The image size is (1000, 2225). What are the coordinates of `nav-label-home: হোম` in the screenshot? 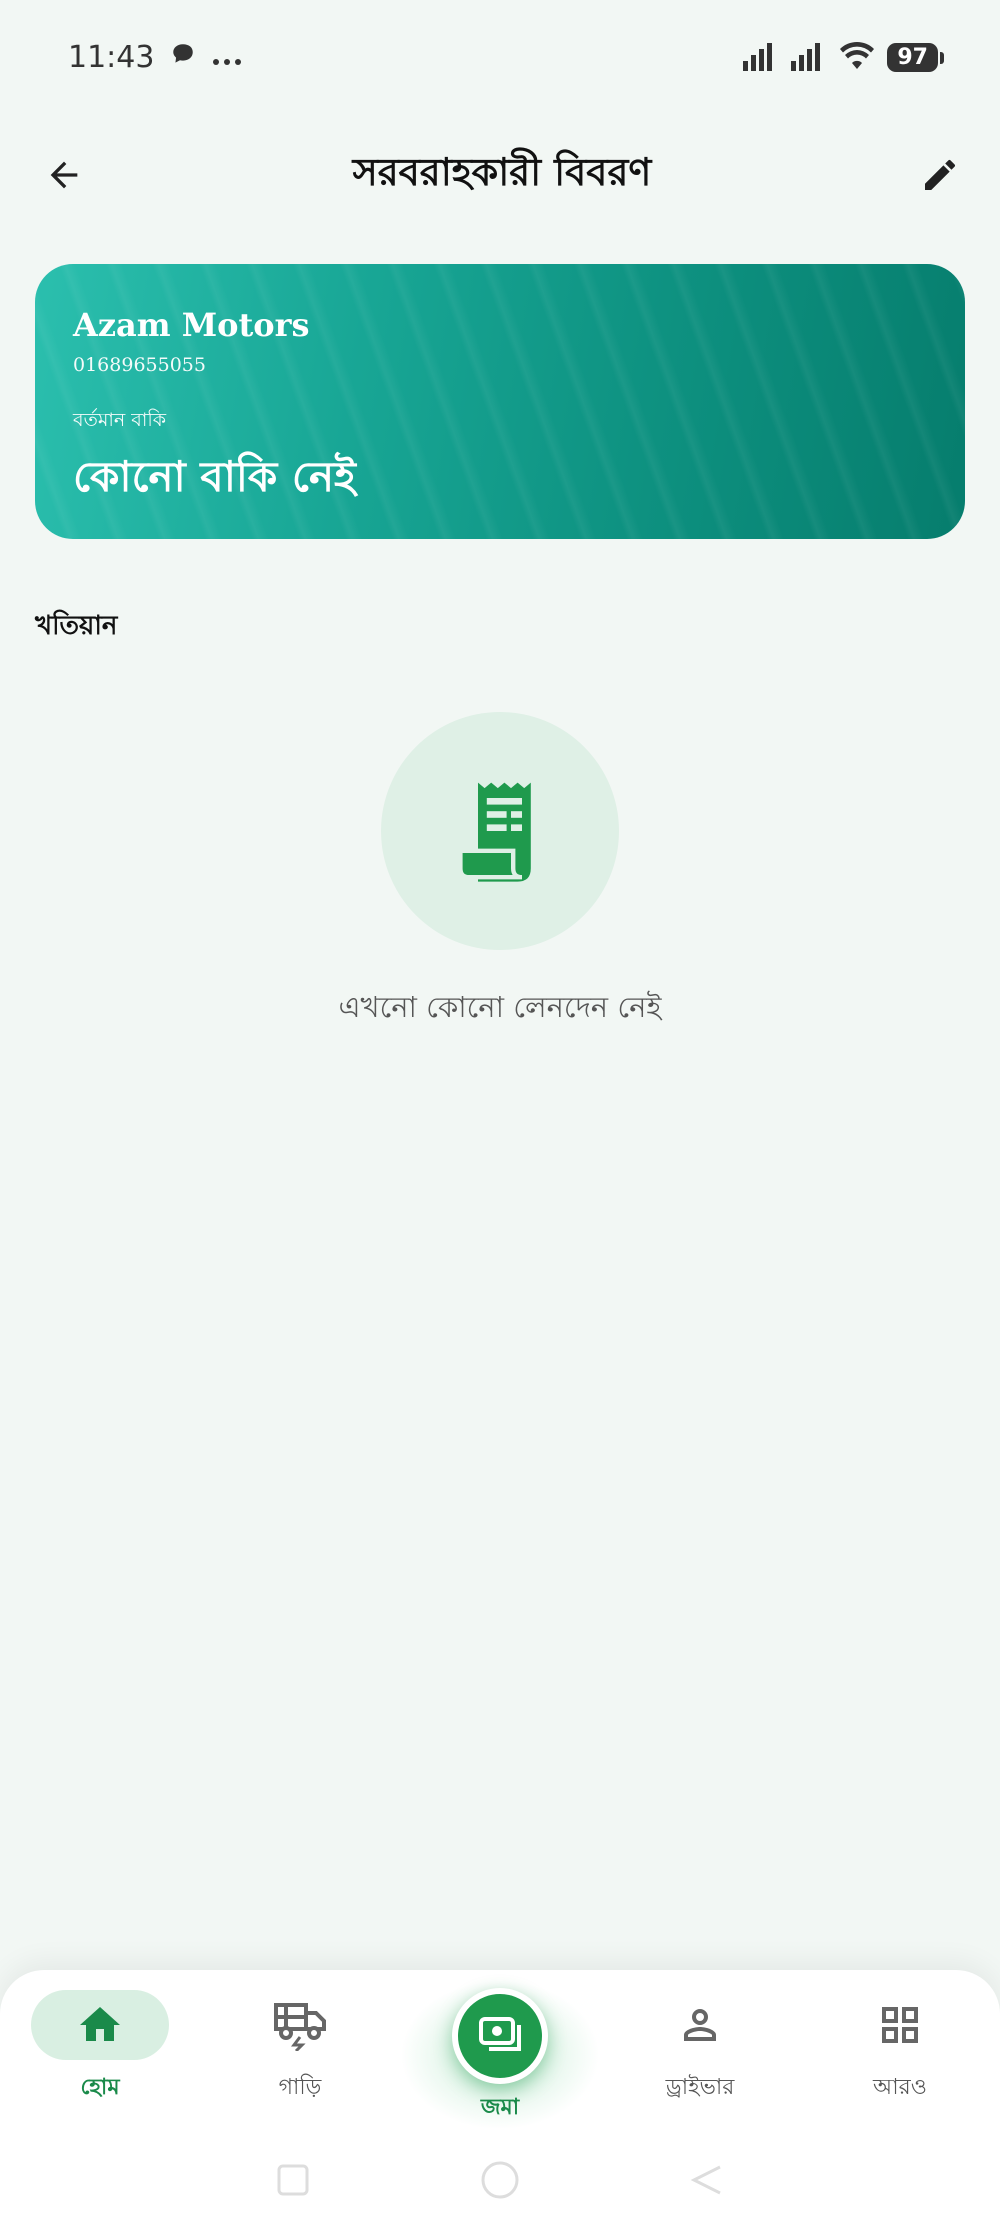 It's located at (100, 2087).